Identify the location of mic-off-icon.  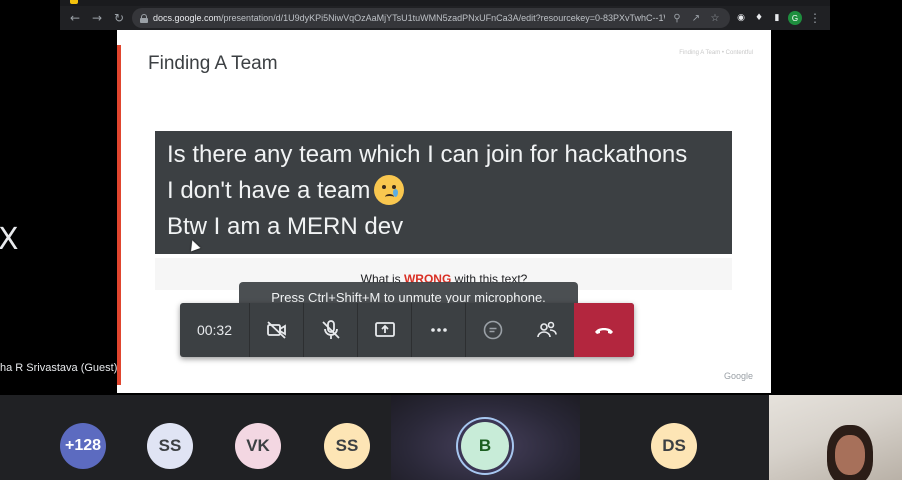
(330, 329).